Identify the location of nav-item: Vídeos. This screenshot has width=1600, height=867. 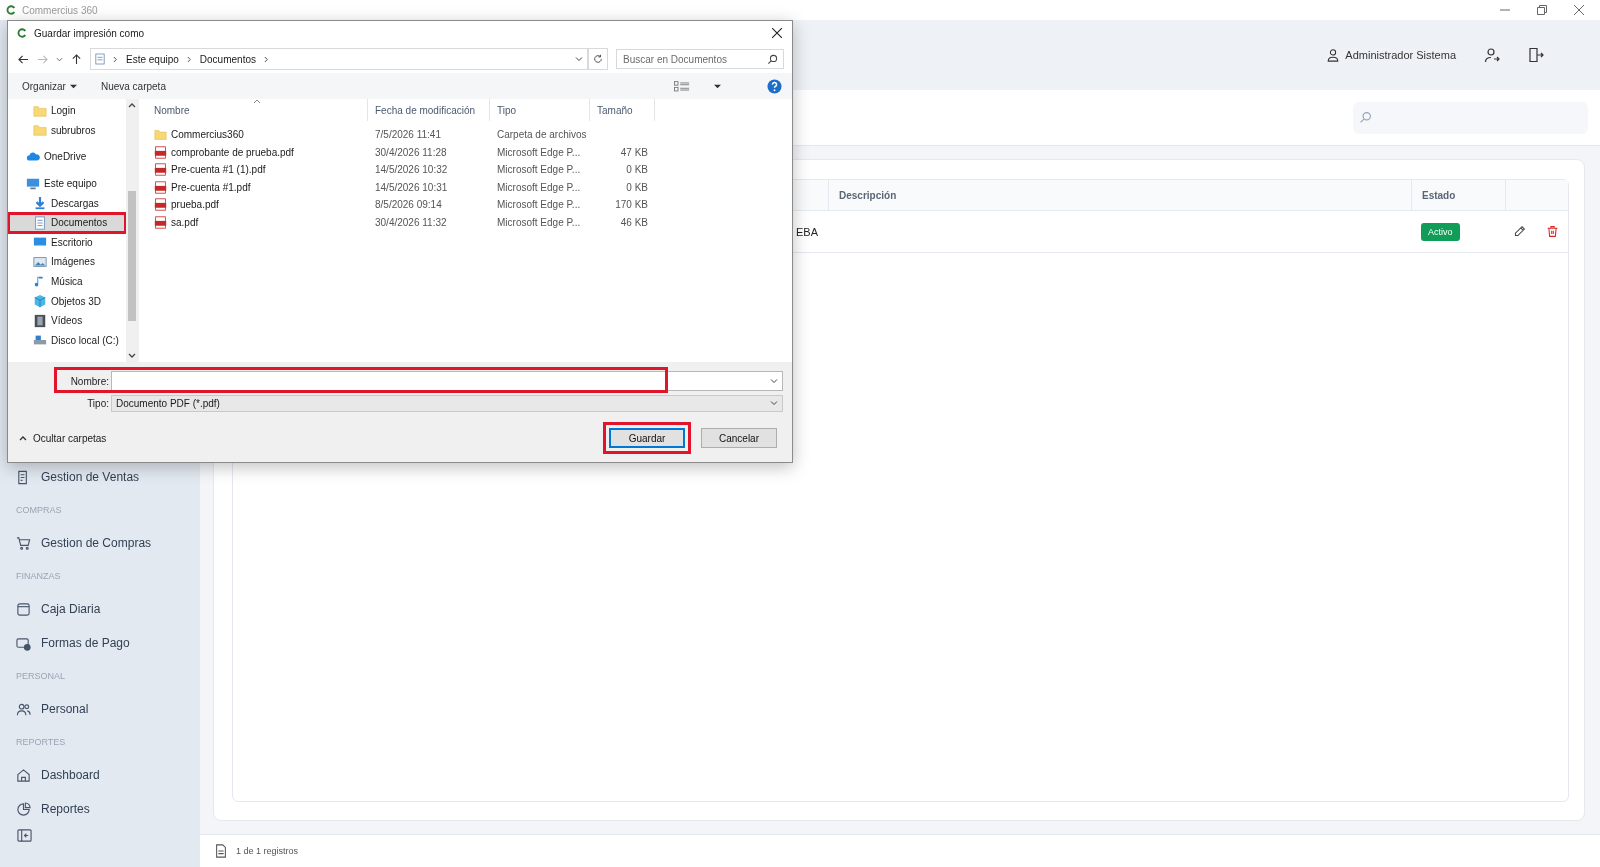
(67, 320).